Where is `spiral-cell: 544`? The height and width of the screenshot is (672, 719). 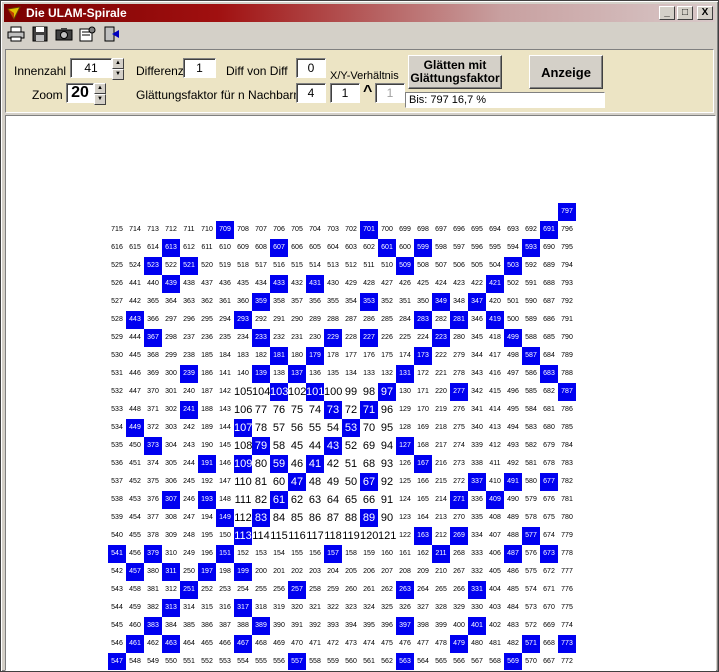 spiral-cell: 544 is located at coordinates (117, 607).